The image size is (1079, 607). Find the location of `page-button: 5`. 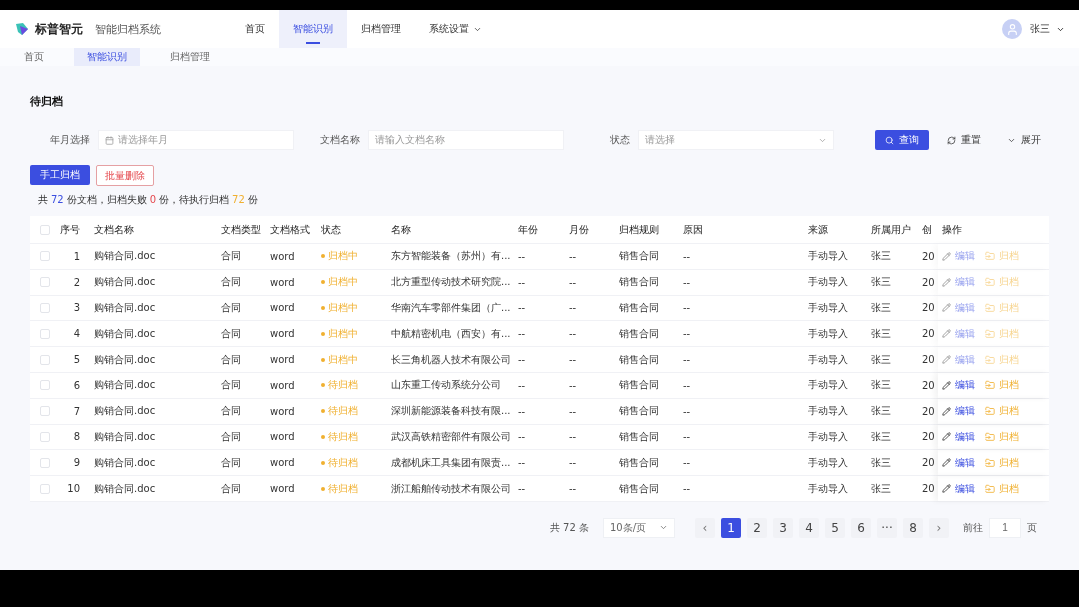

page-button: 5 is located at coordinates (835, 527).